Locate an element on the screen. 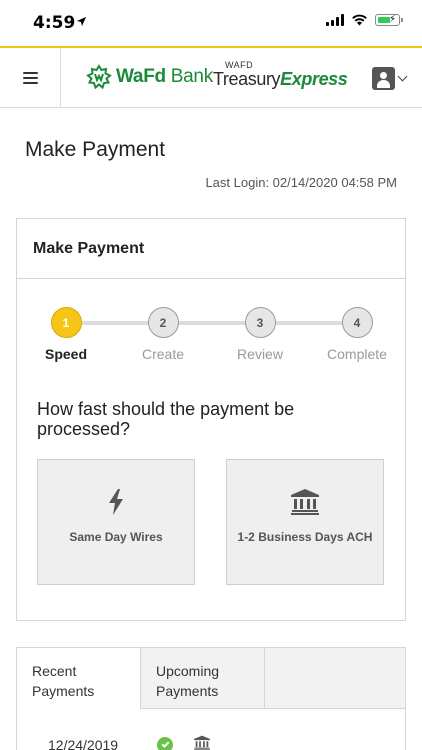 This screenshot has width=422, height=750. step-label: Review is located at coordinates (260, 354).